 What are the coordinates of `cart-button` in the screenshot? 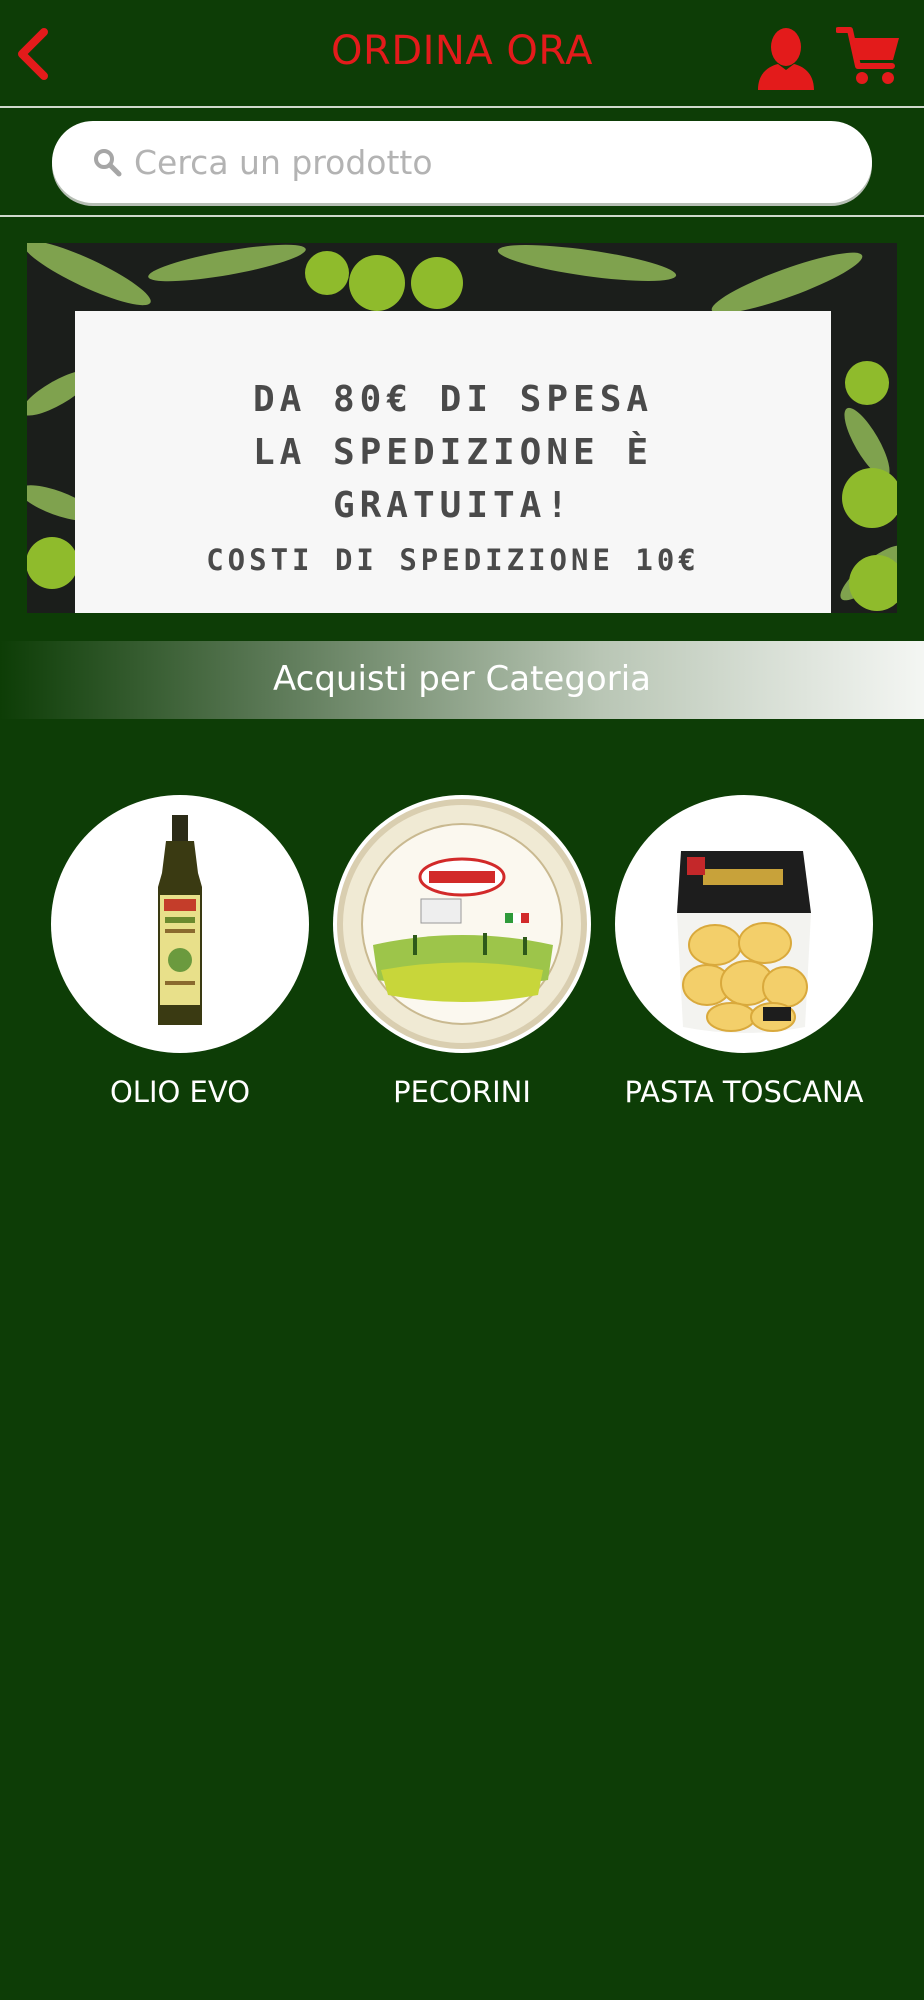 It's located at (868, 57).